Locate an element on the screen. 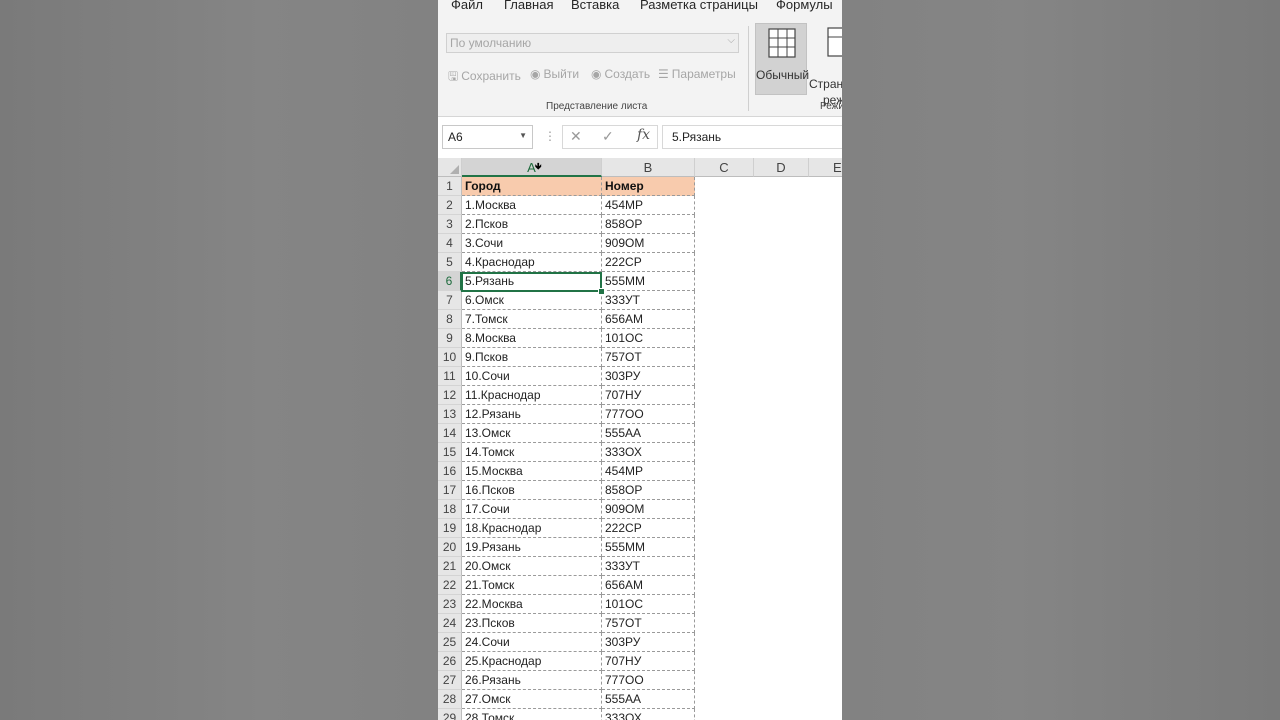  tab-insert: Вставка is located at coordinates (595, 6).